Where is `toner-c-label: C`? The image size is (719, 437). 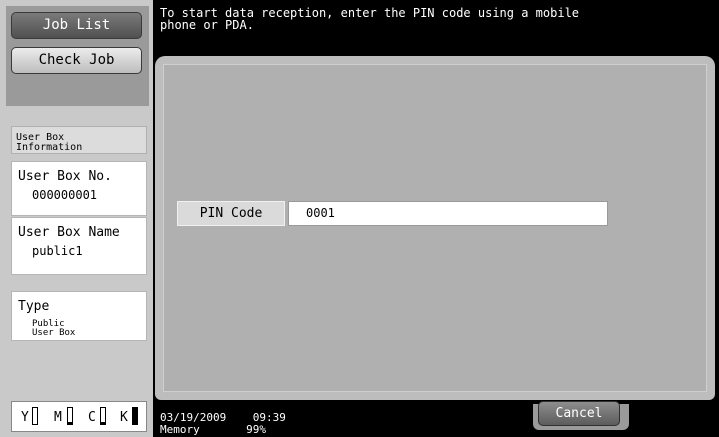 toner-c-label: C is located at coordinates (92, 417).